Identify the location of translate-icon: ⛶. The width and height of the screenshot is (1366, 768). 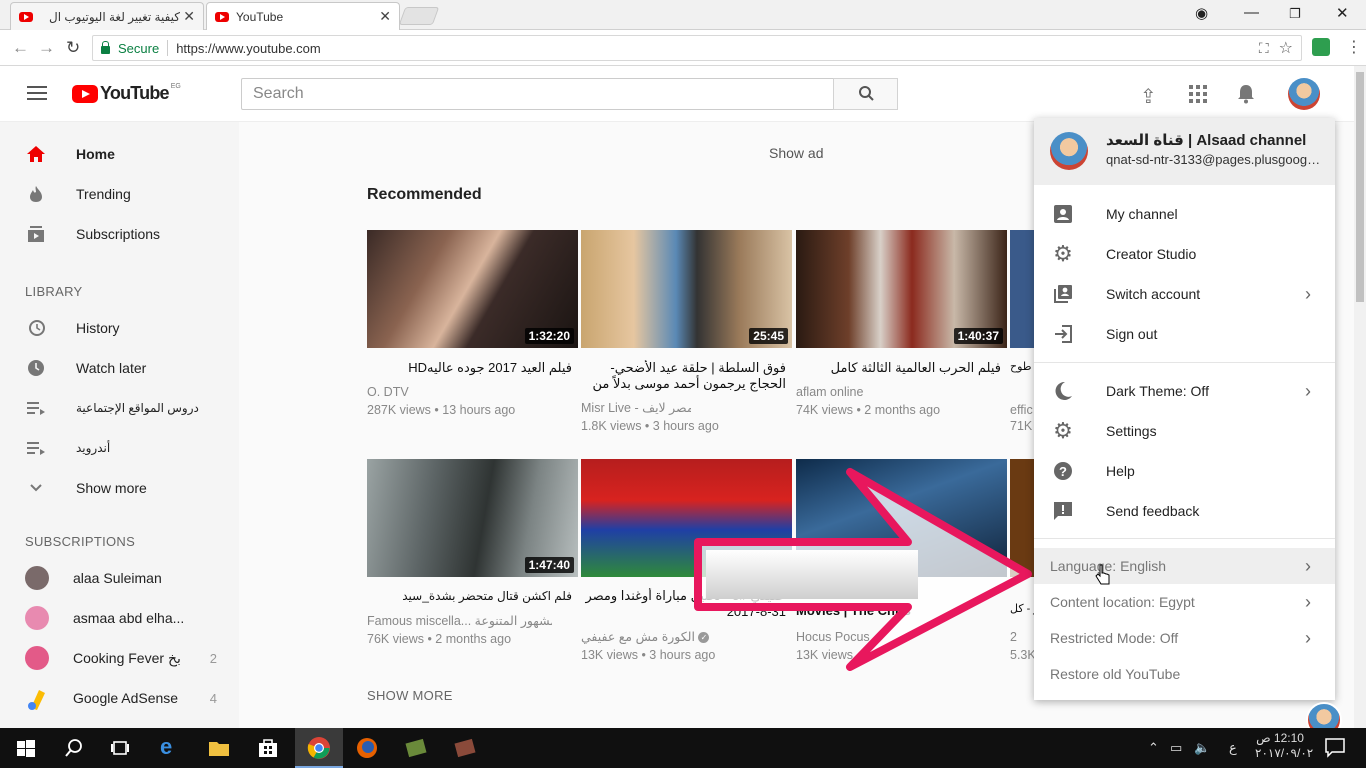
(1264, 48).